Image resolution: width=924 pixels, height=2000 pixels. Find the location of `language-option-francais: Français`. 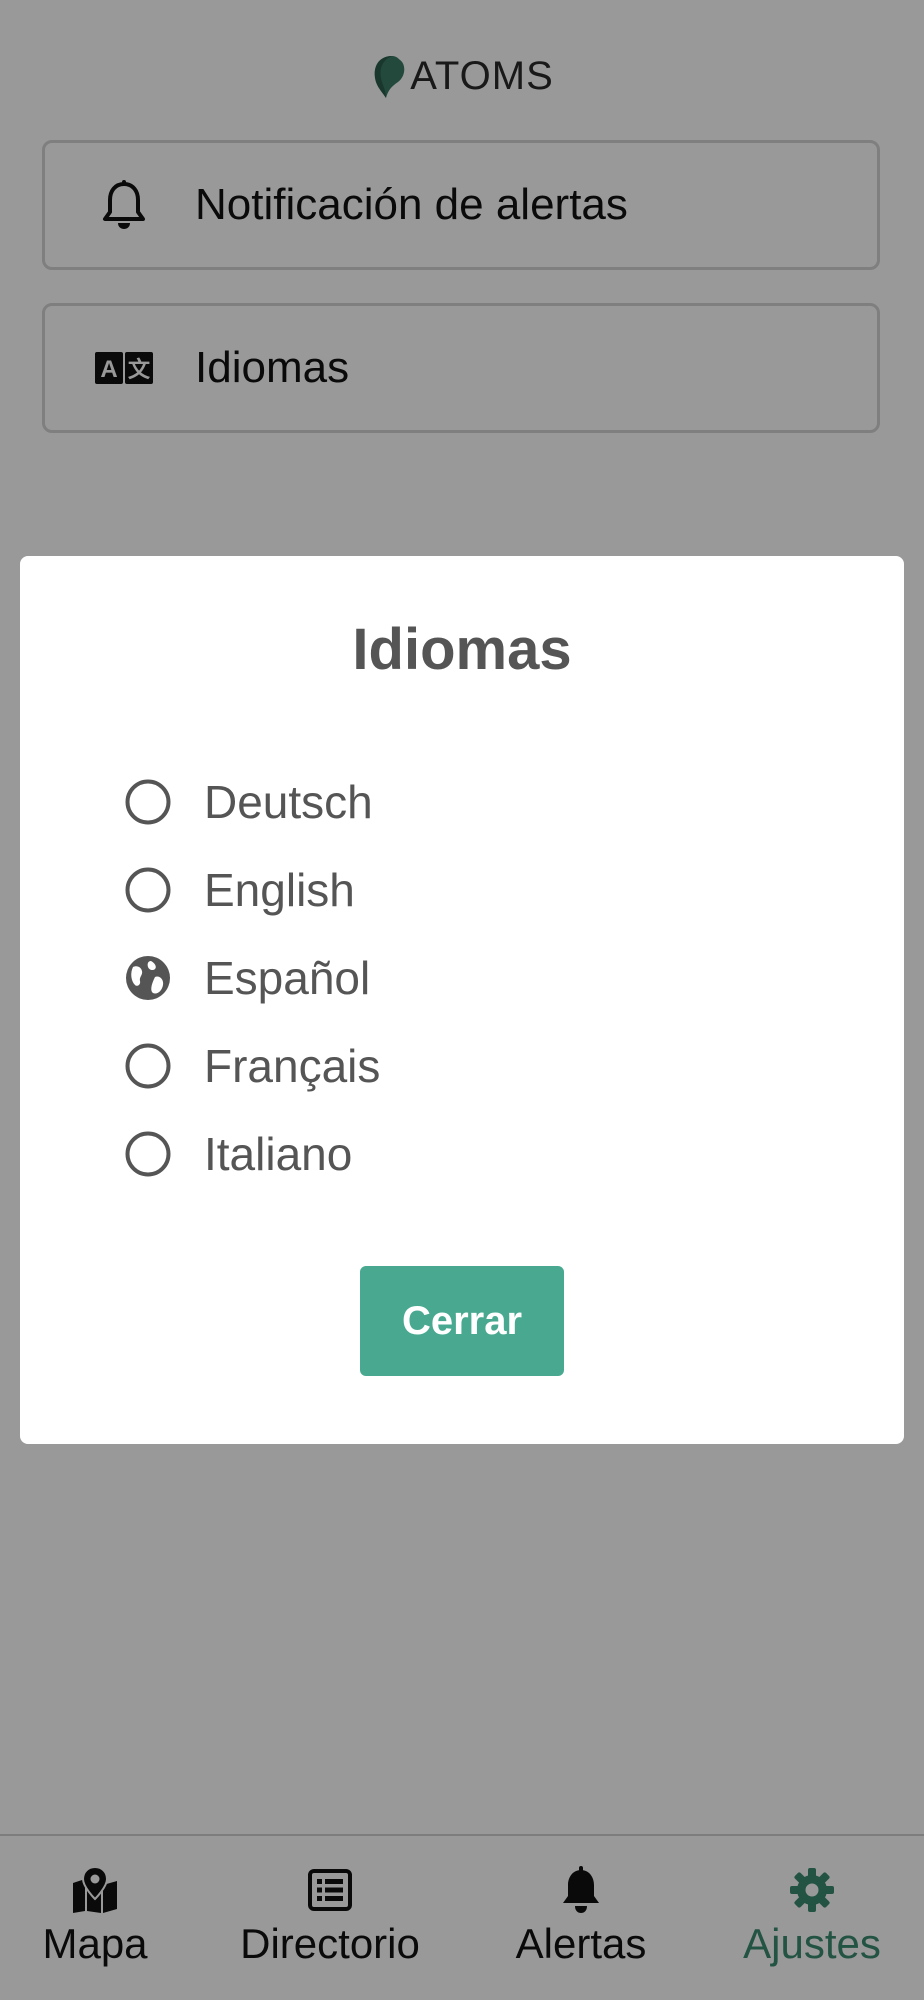

language-option-francais: Français is located at coordinates (252, 1066).